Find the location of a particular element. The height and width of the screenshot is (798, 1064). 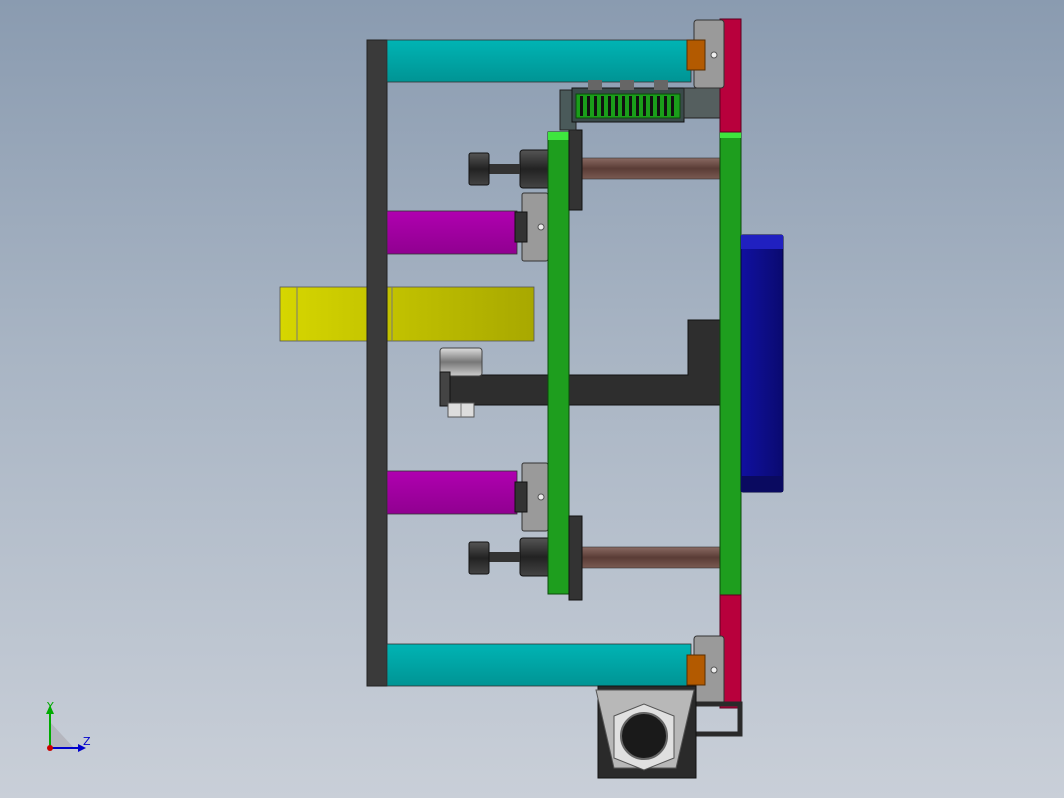

view-orientation-triad: Y Z is located at coordinates (68, 726).